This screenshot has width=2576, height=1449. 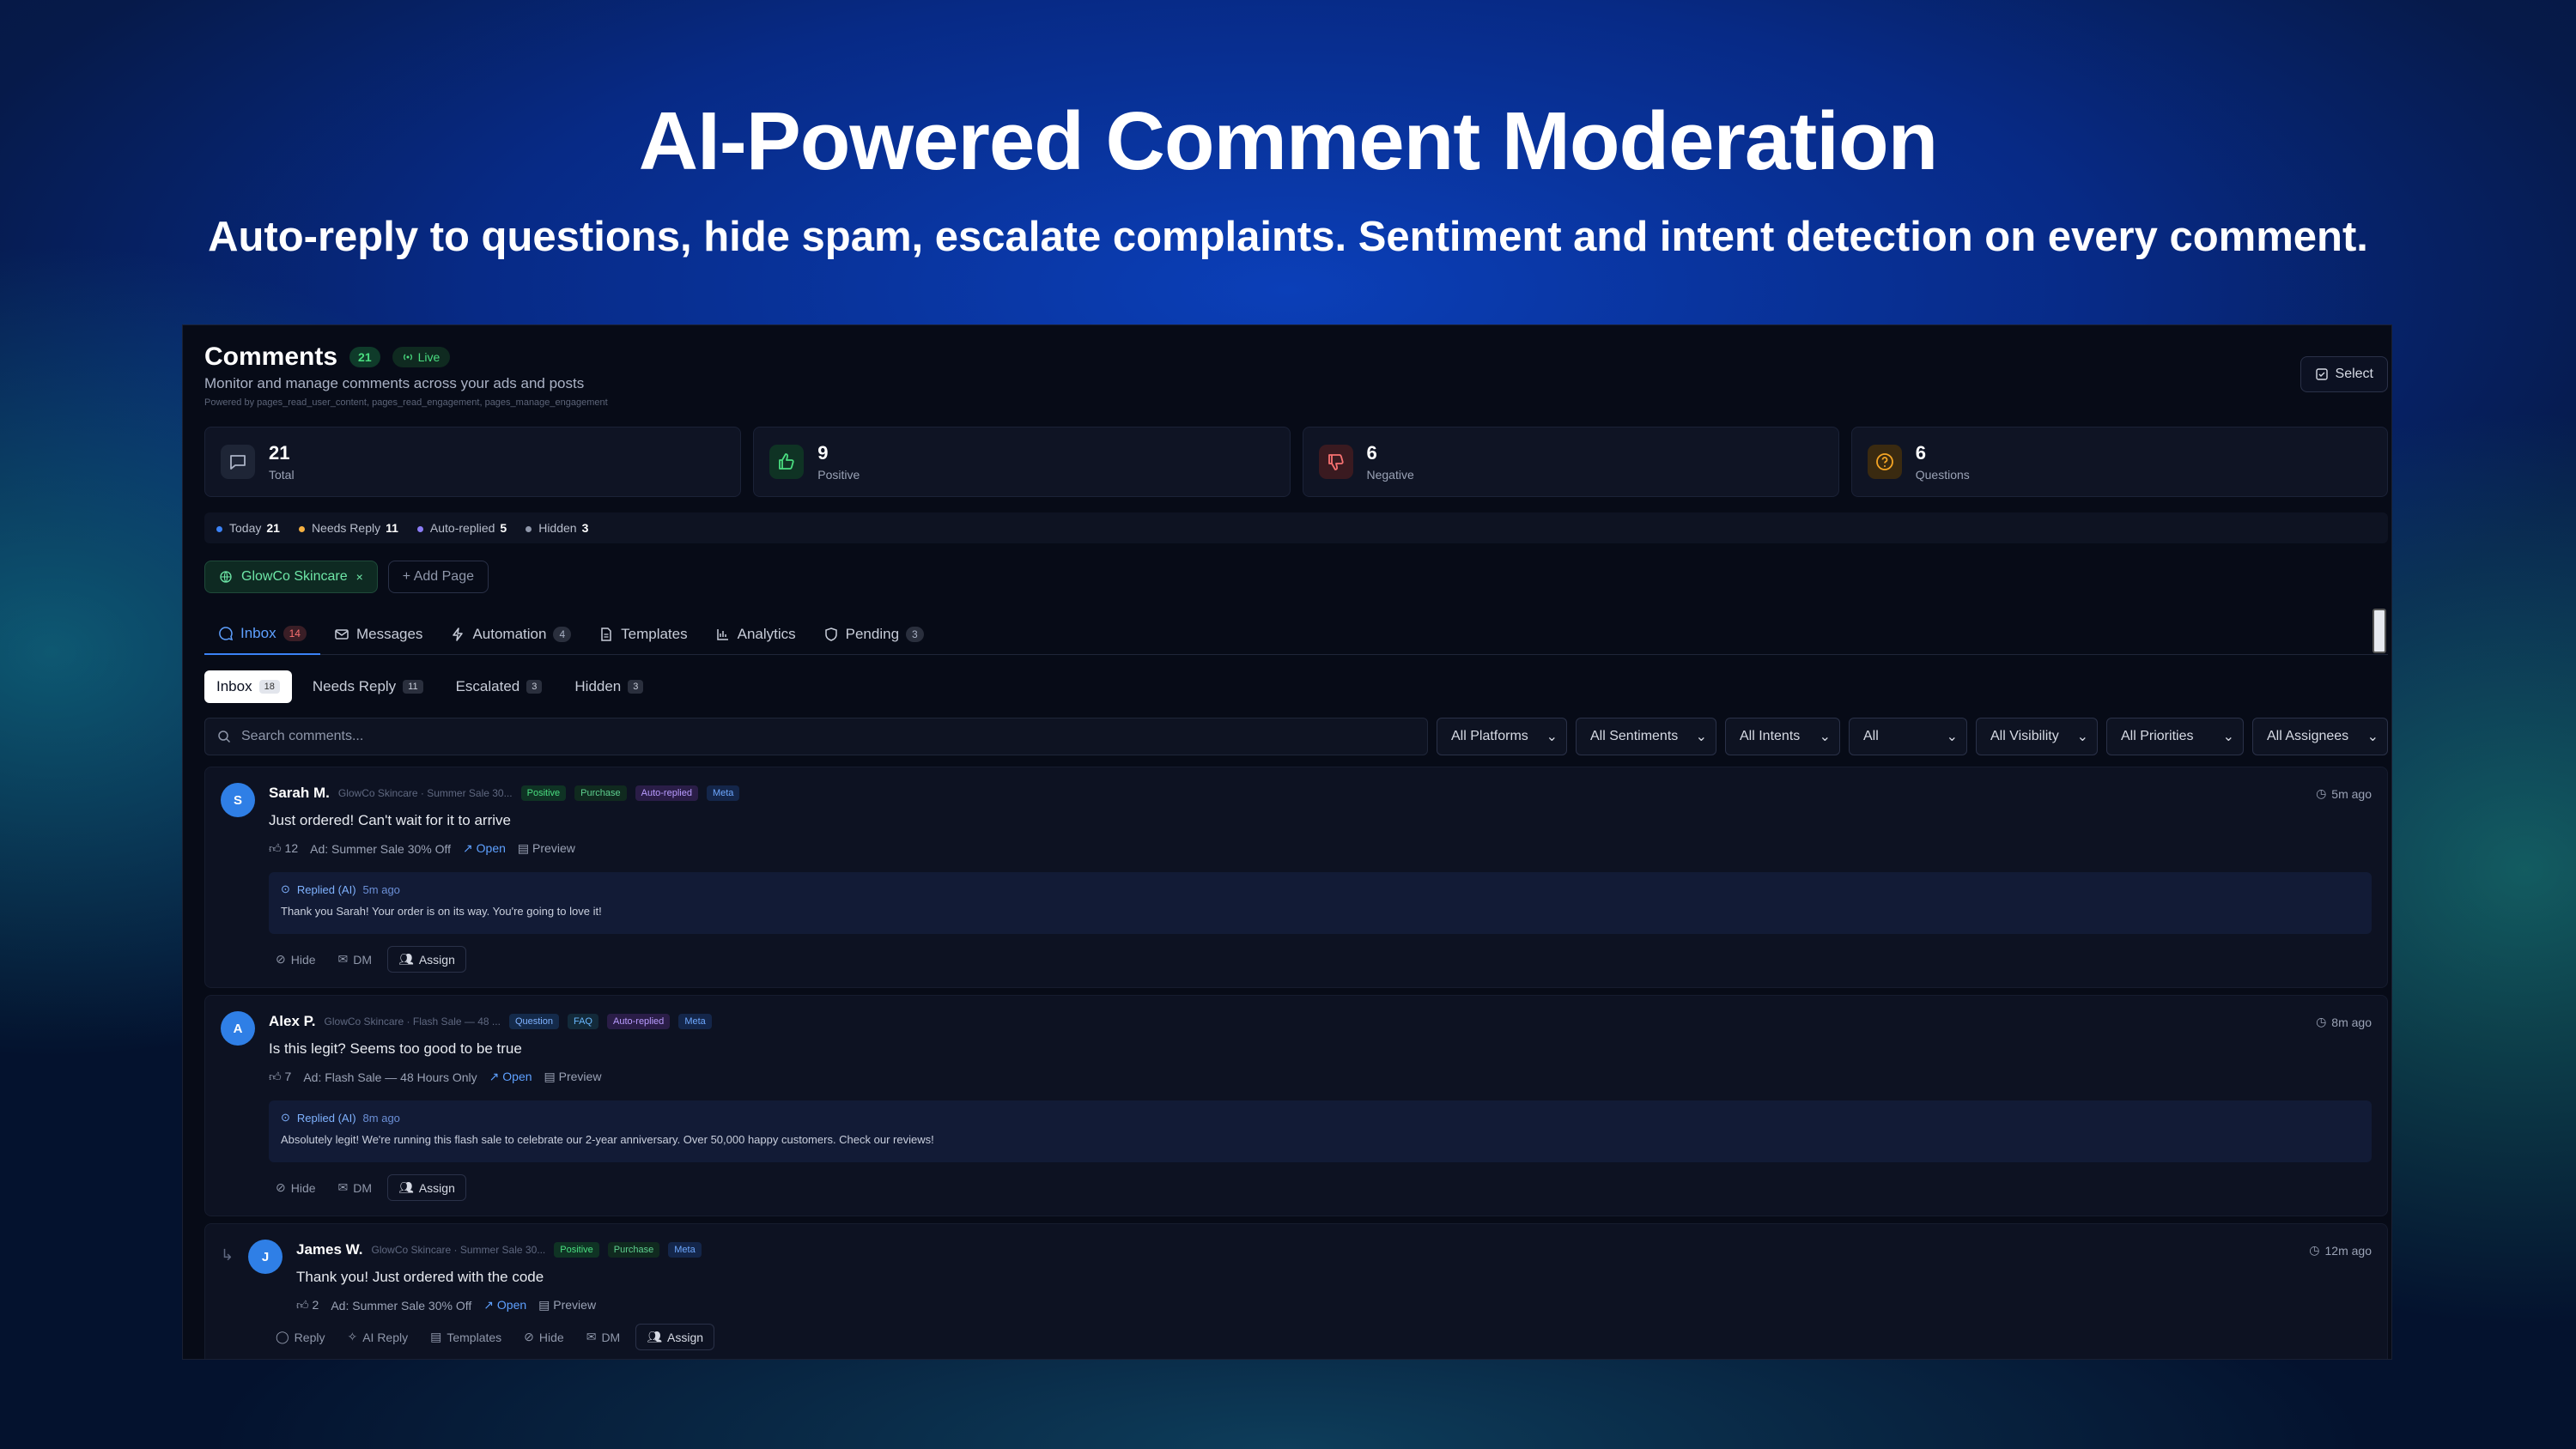 I want to click on tab-analytics: Analytics, so click(x=756, y=634).